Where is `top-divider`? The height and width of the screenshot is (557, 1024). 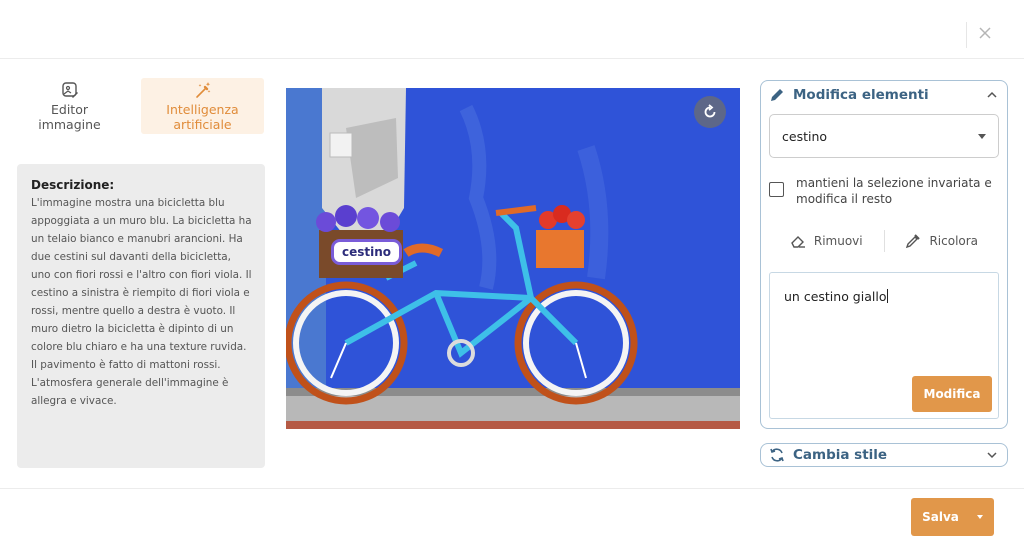 top-divider is located at coordinates (512, 58).